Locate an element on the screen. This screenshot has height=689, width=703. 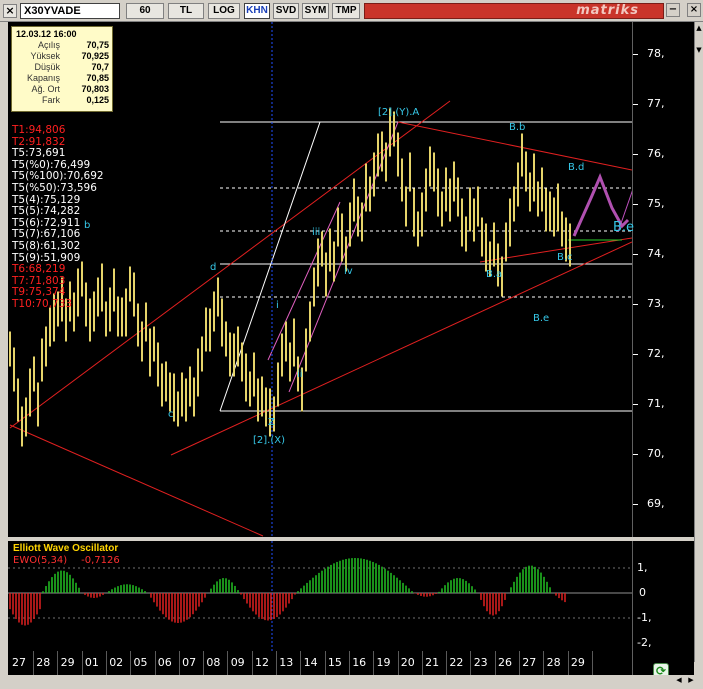
target-level-label: T5(8):61,302 is located at coordinates (46, 246).